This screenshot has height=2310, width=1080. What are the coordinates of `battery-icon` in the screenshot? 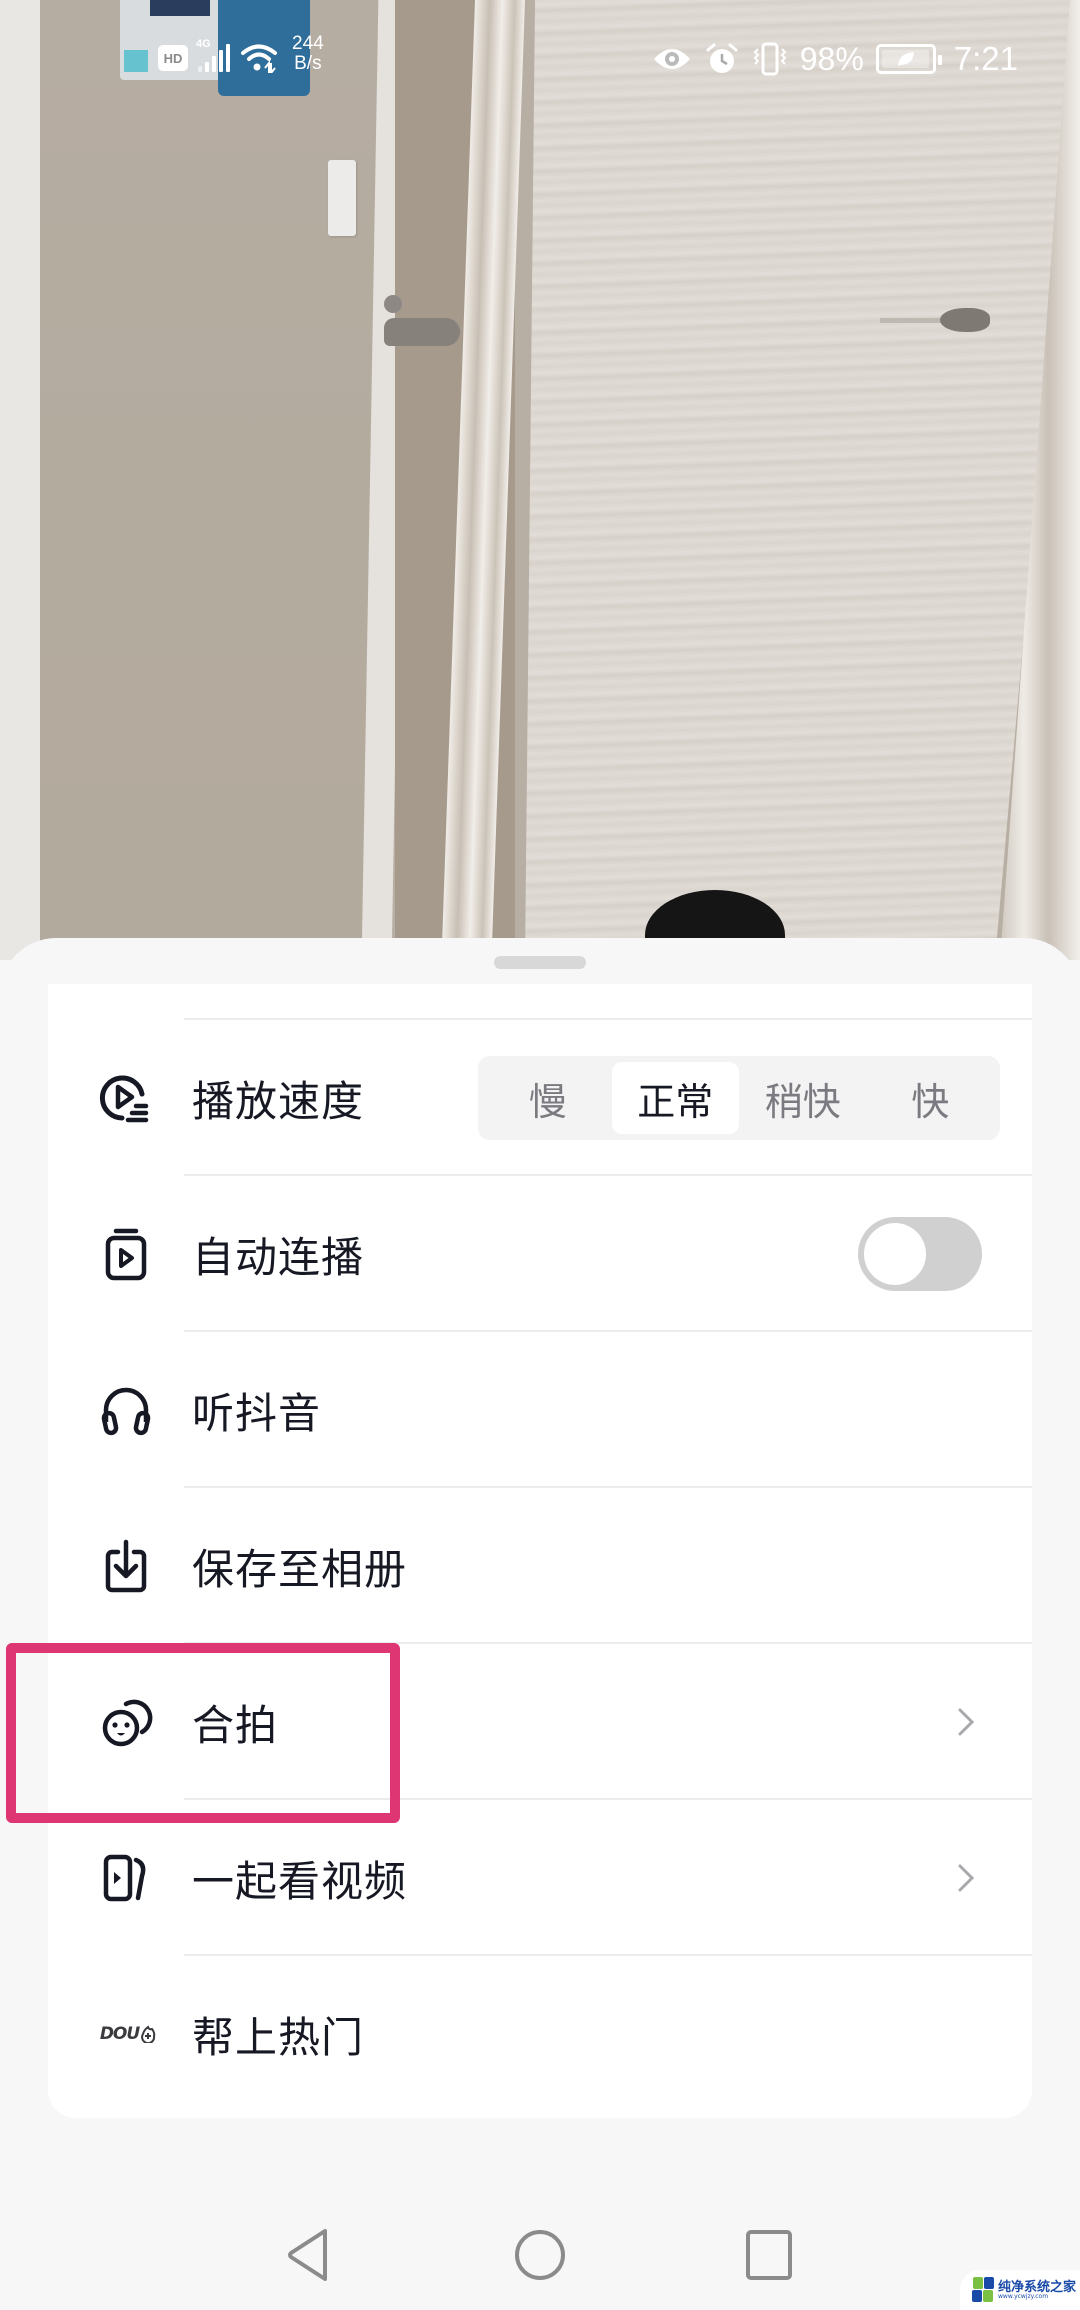 It's located at (908, 59).